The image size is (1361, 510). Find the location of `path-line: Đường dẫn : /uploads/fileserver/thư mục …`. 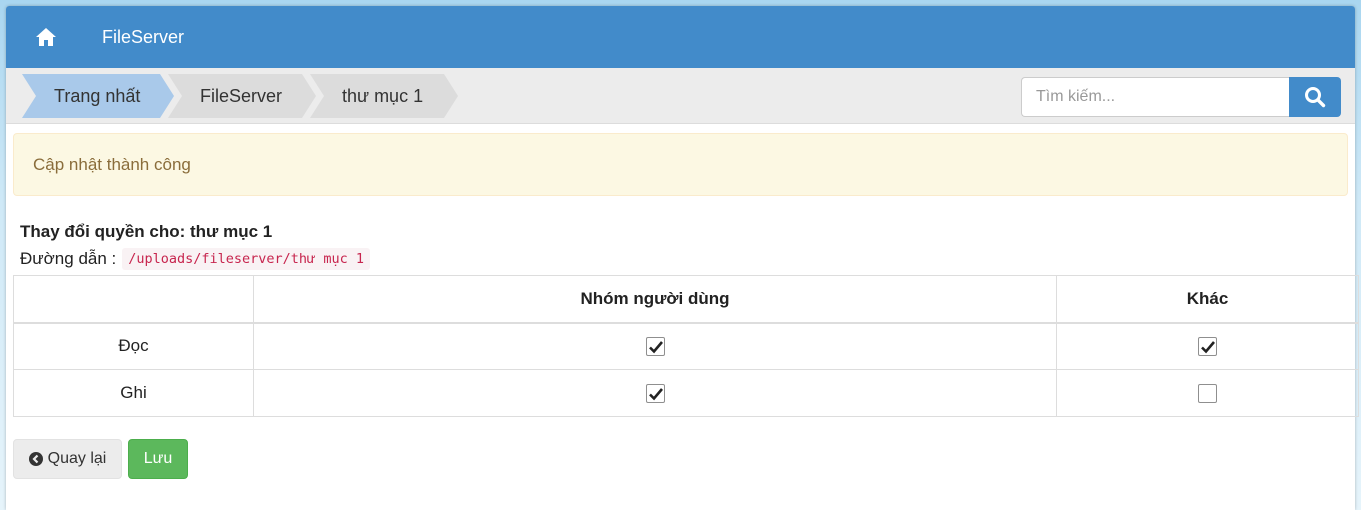

path-line: Đường dẫn : /uploads/fileserver/thư mục … is located at coordinates (195, 259).